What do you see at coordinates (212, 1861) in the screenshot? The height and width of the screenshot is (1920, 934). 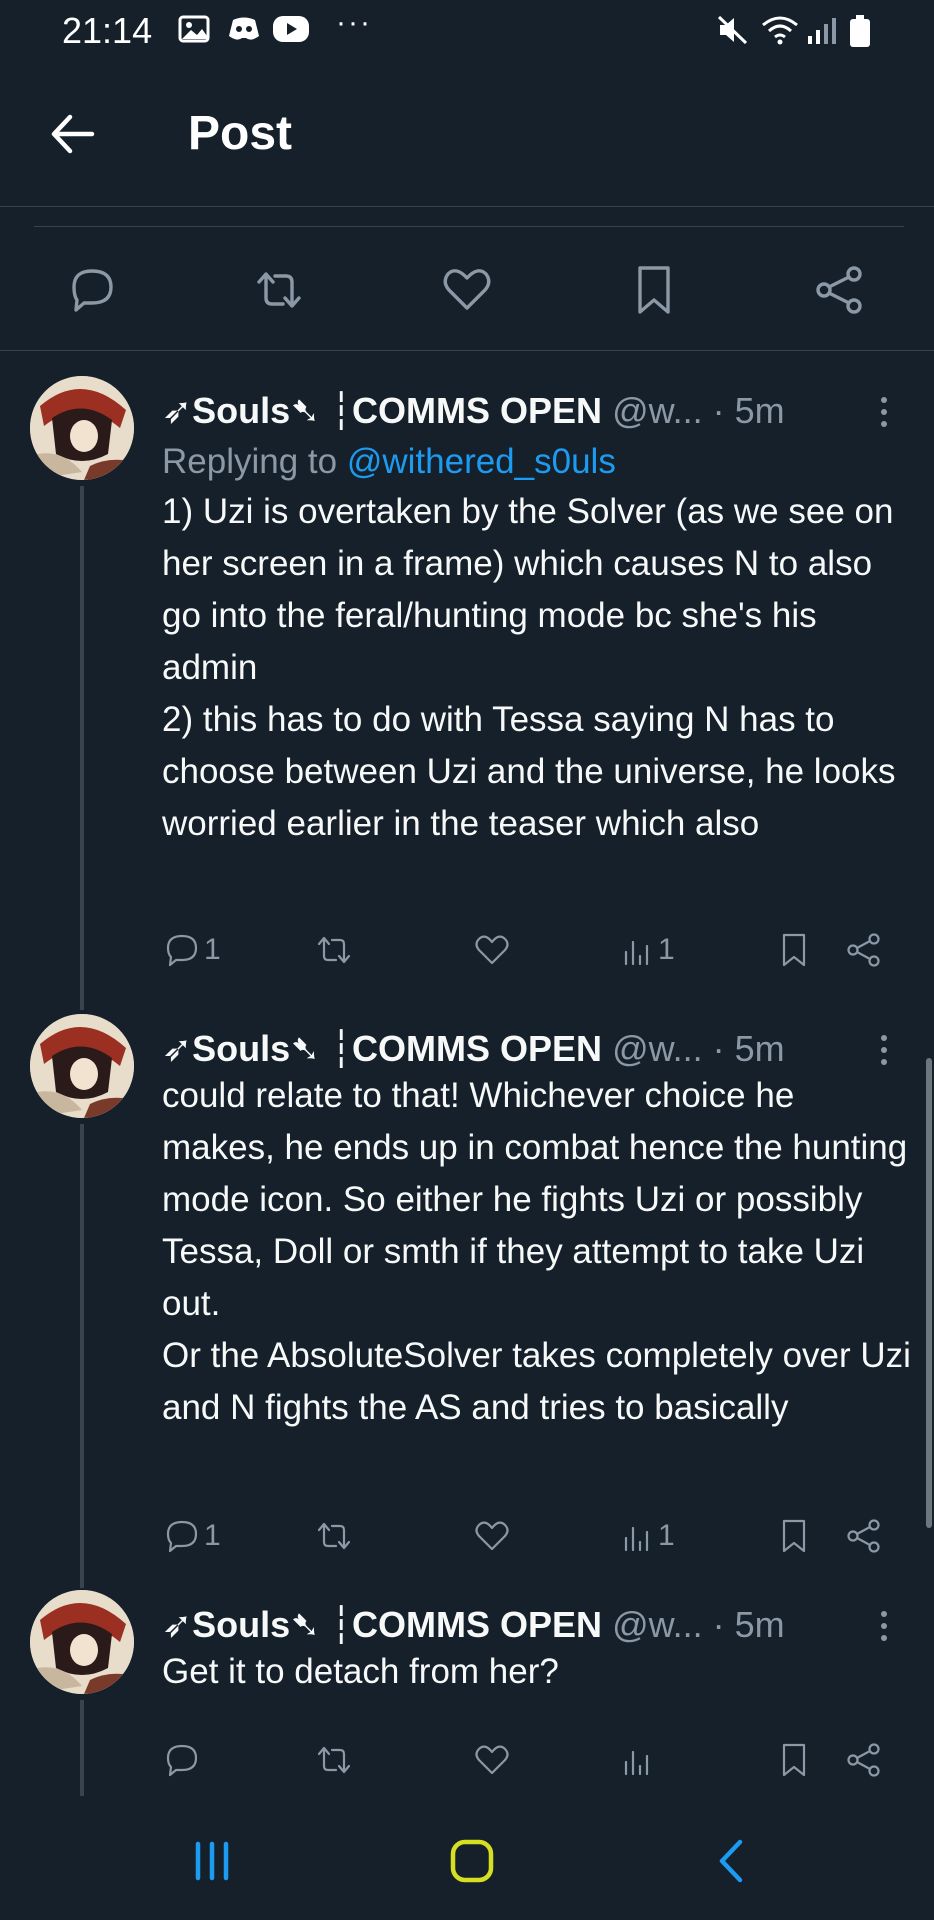 I see `recents-icon` at bounding box center [212, 1861].